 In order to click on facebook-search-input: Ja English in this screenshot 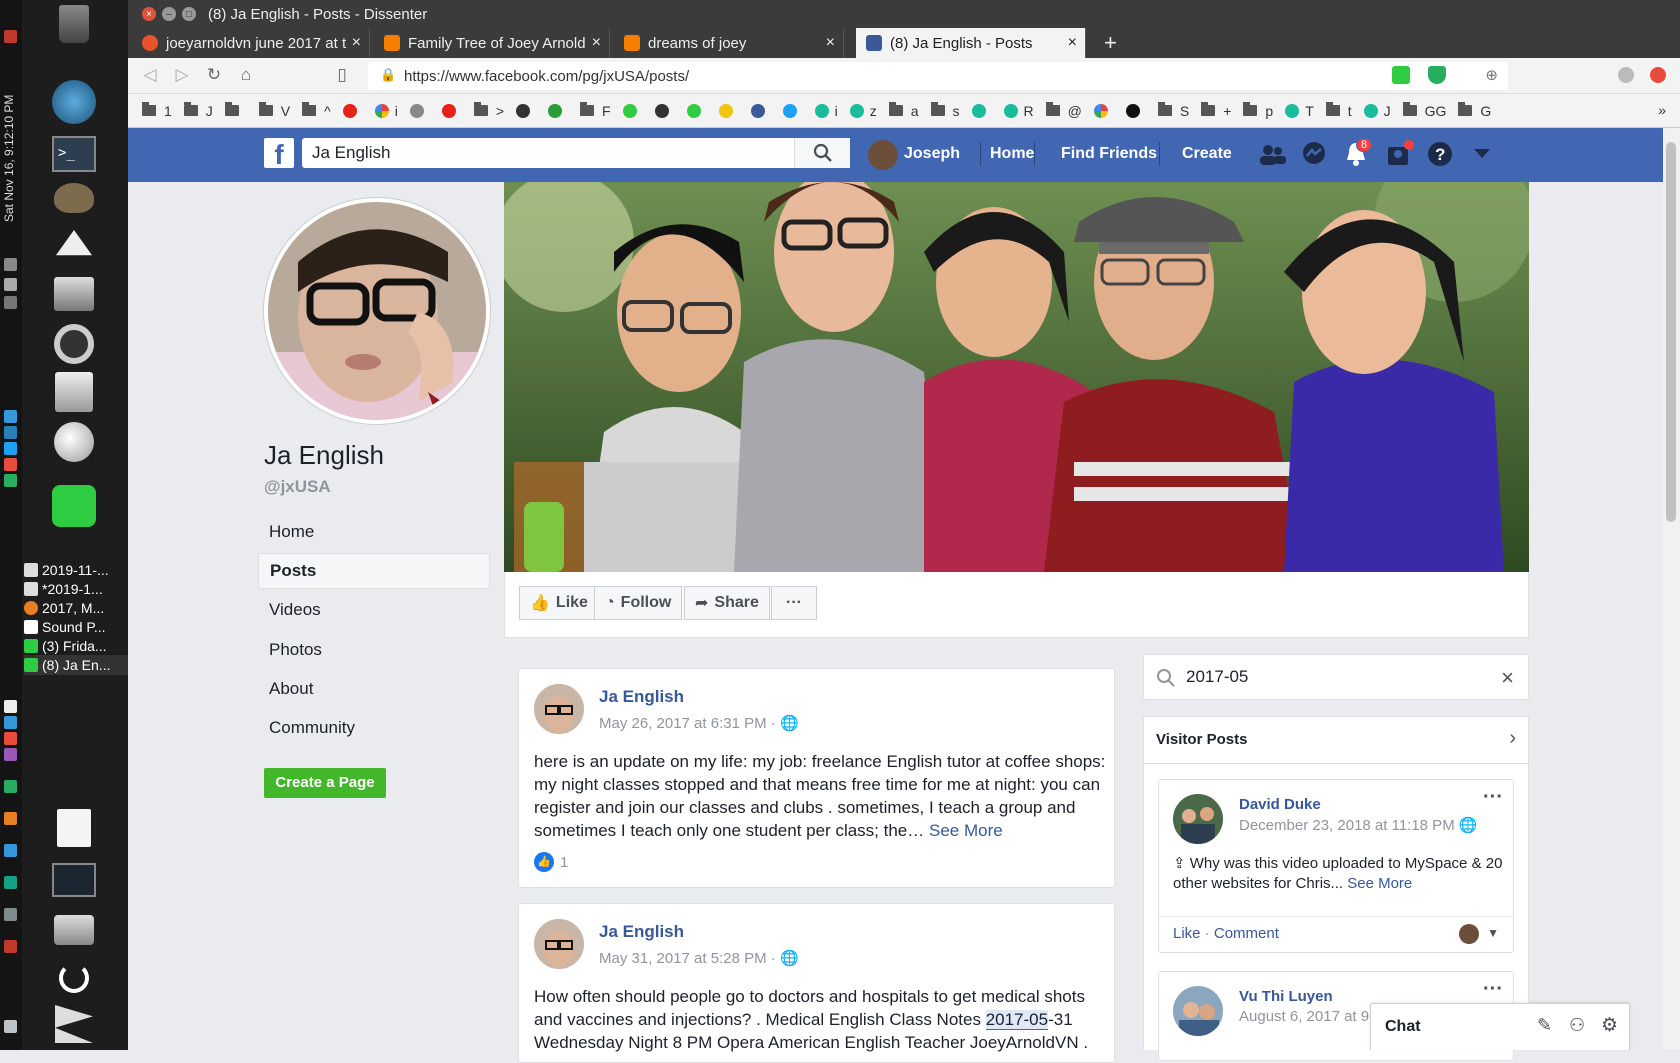, I will do `click(576, 153)`.